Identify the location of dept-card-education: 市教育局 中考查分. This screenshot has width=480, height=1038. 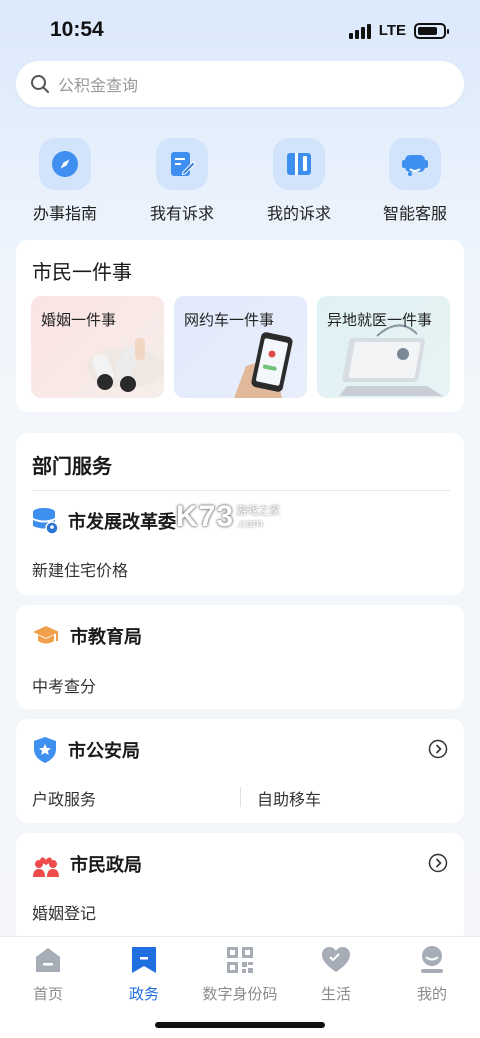
(240, 657).